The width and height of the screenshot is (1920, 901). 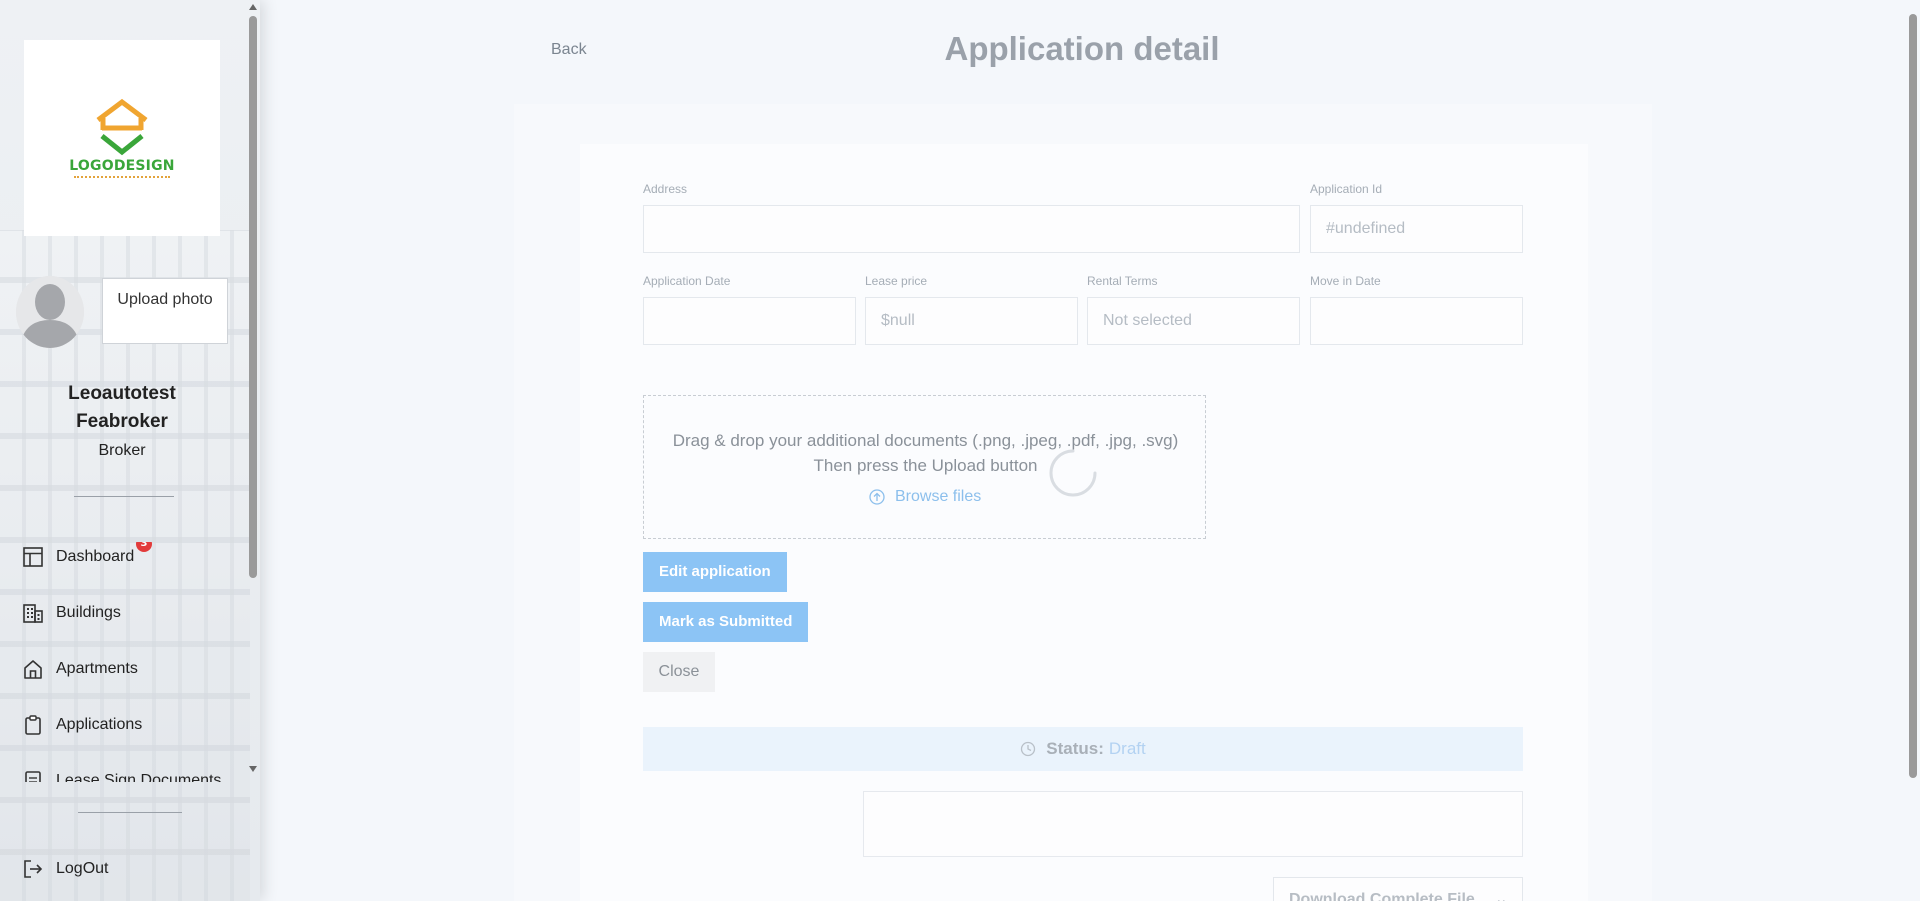 I want to click on browse-files-button: Browse files, so click(x=925, y=497).